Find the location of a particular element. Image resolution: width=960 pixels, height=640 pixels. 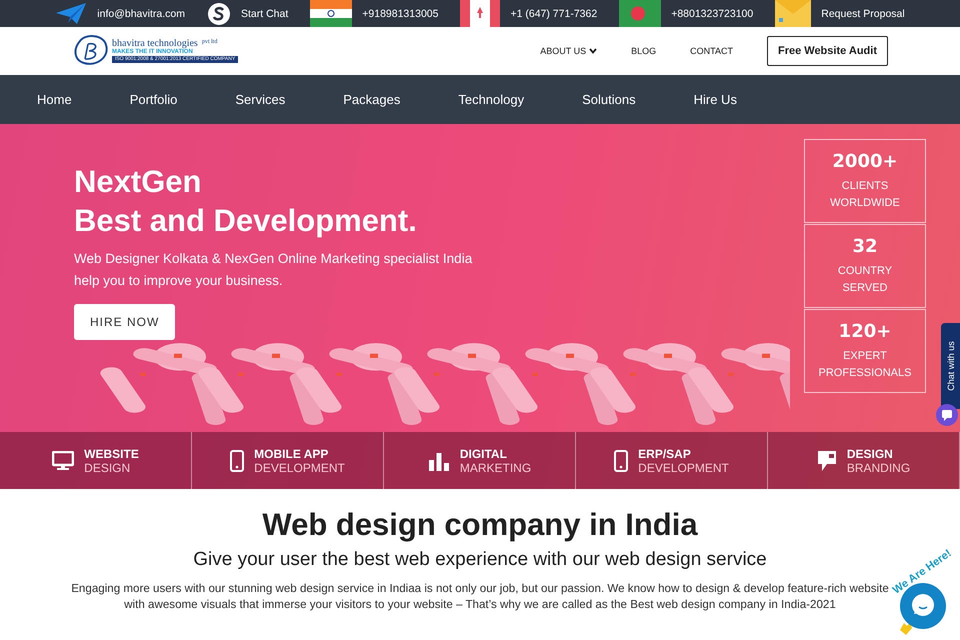

section-heading: Web design company in India is located at coordinates (480, 525).